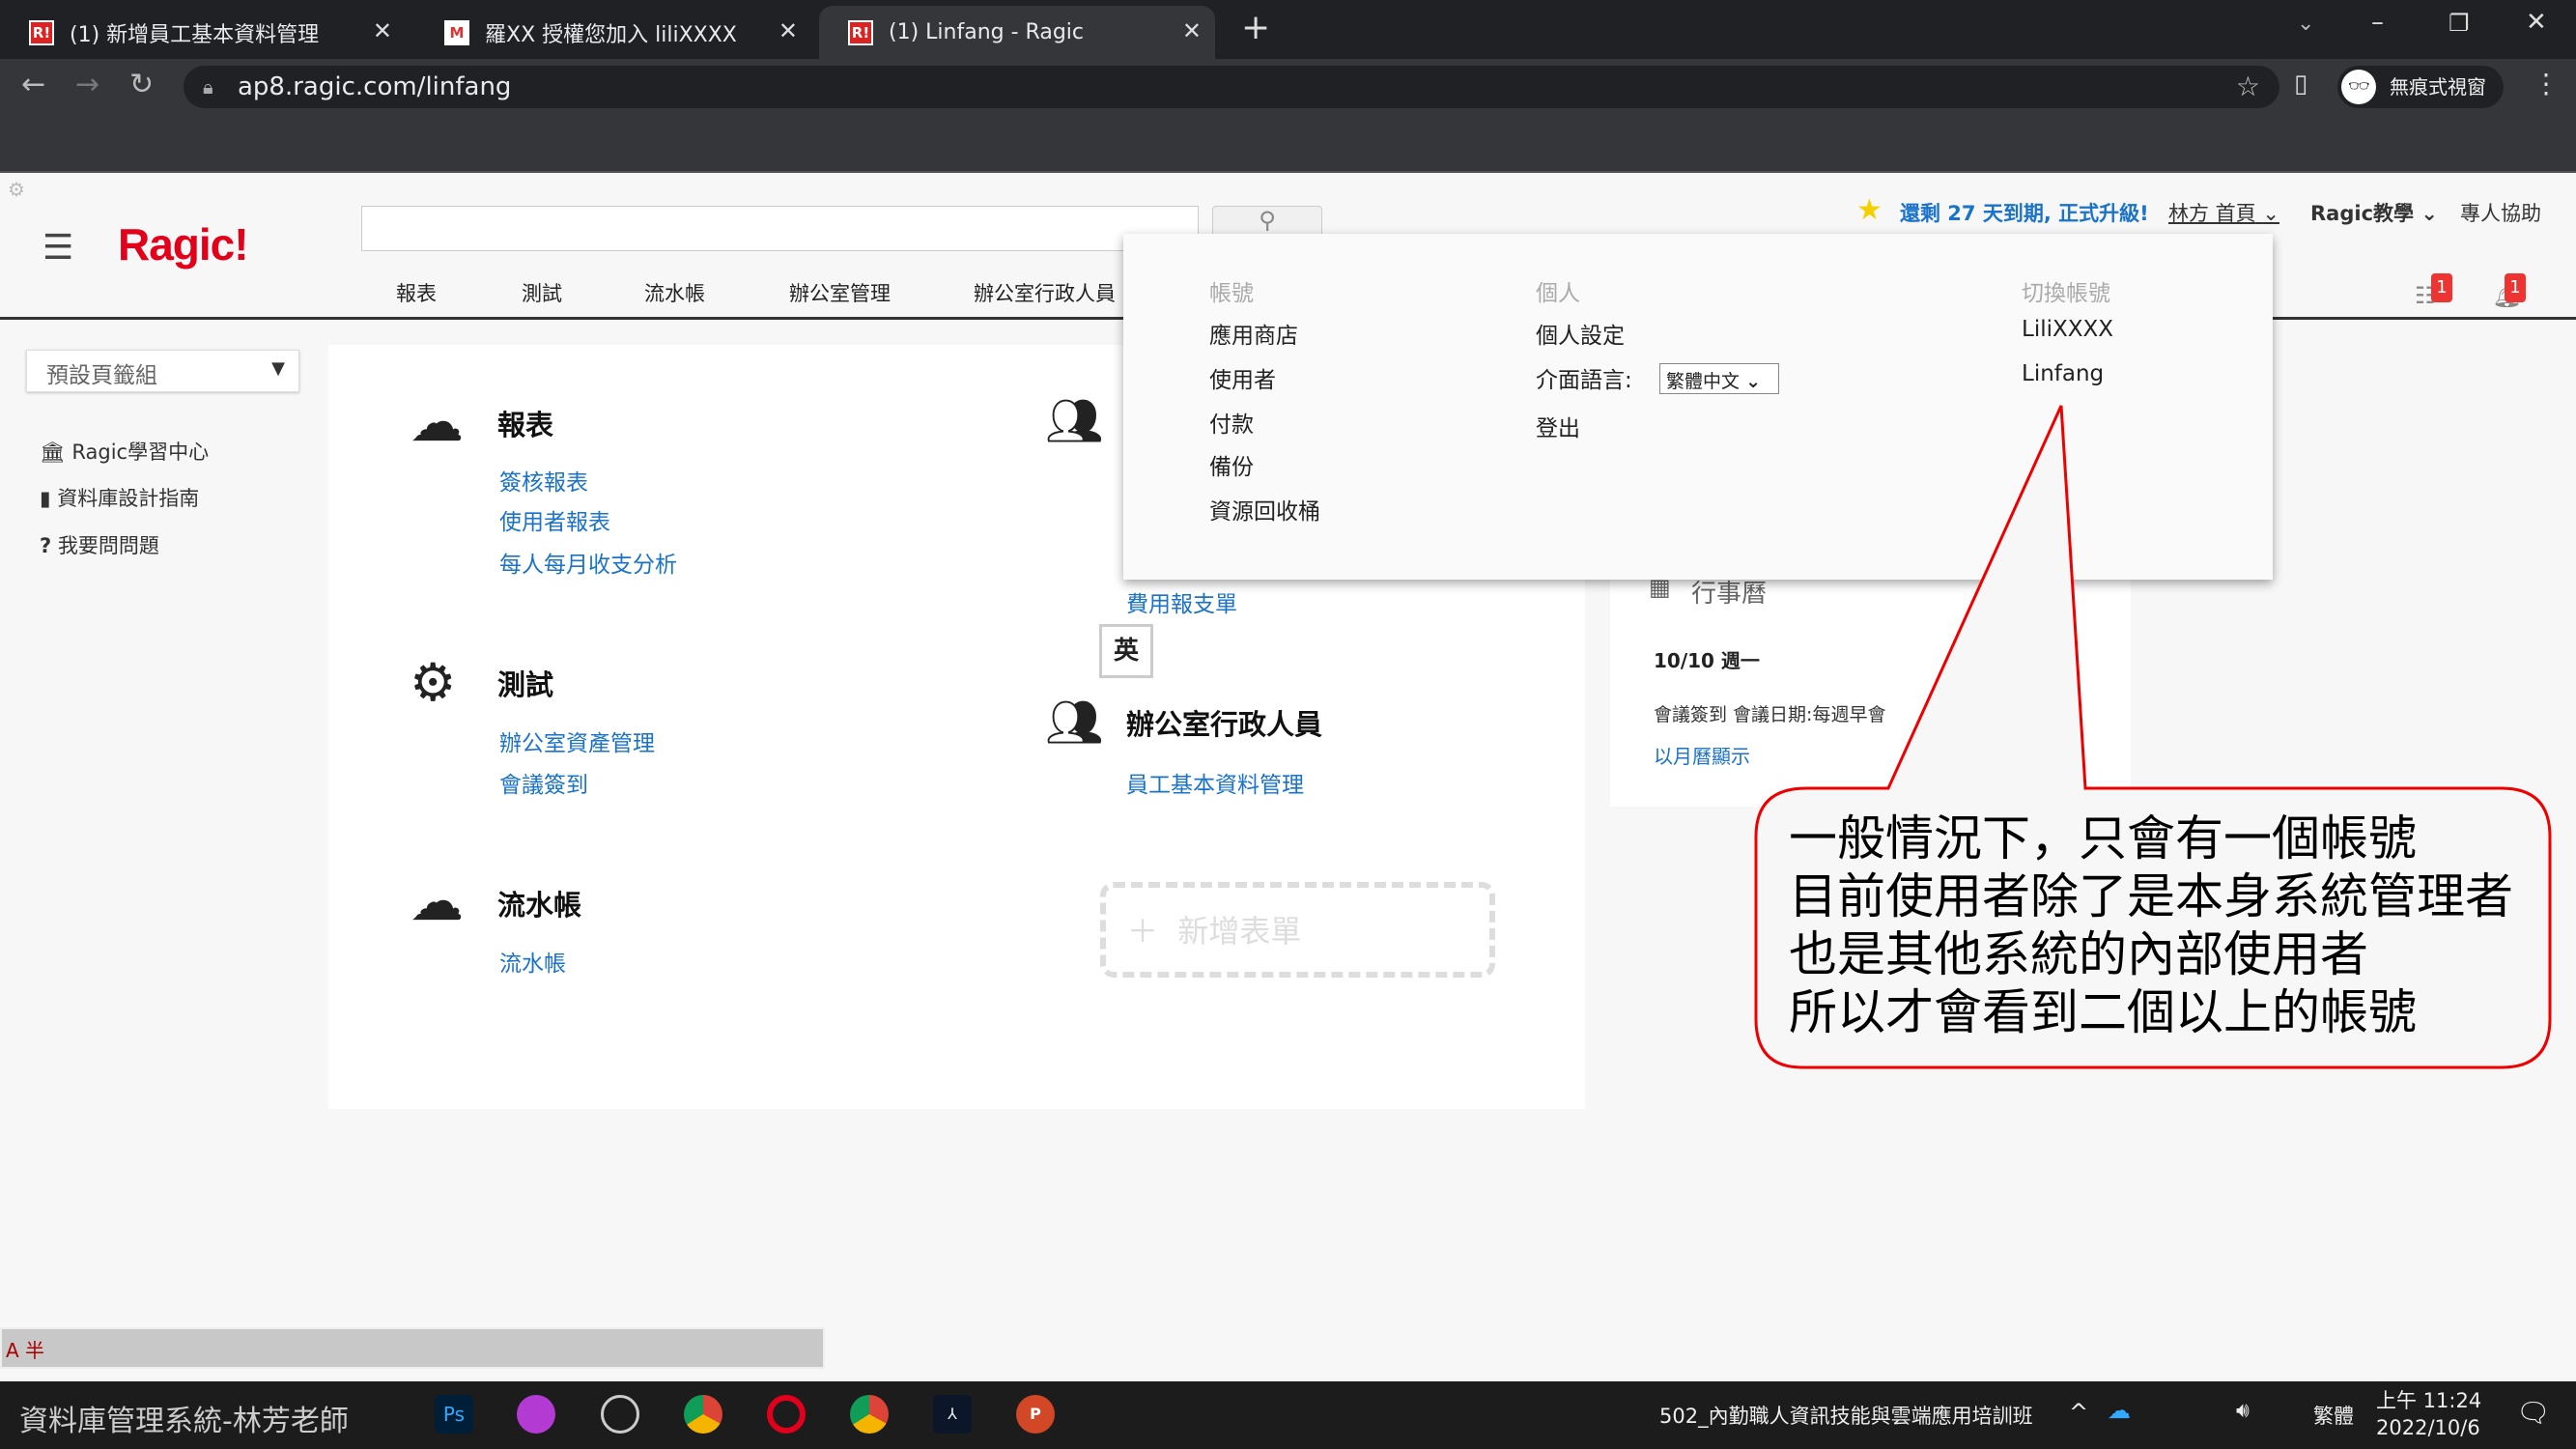 This screenshot has width=2576, height=1449. What do you see at coordinates (2153, 737) in the screenshot?
I see `callout-bubble` at bounding box center [2153, 737].